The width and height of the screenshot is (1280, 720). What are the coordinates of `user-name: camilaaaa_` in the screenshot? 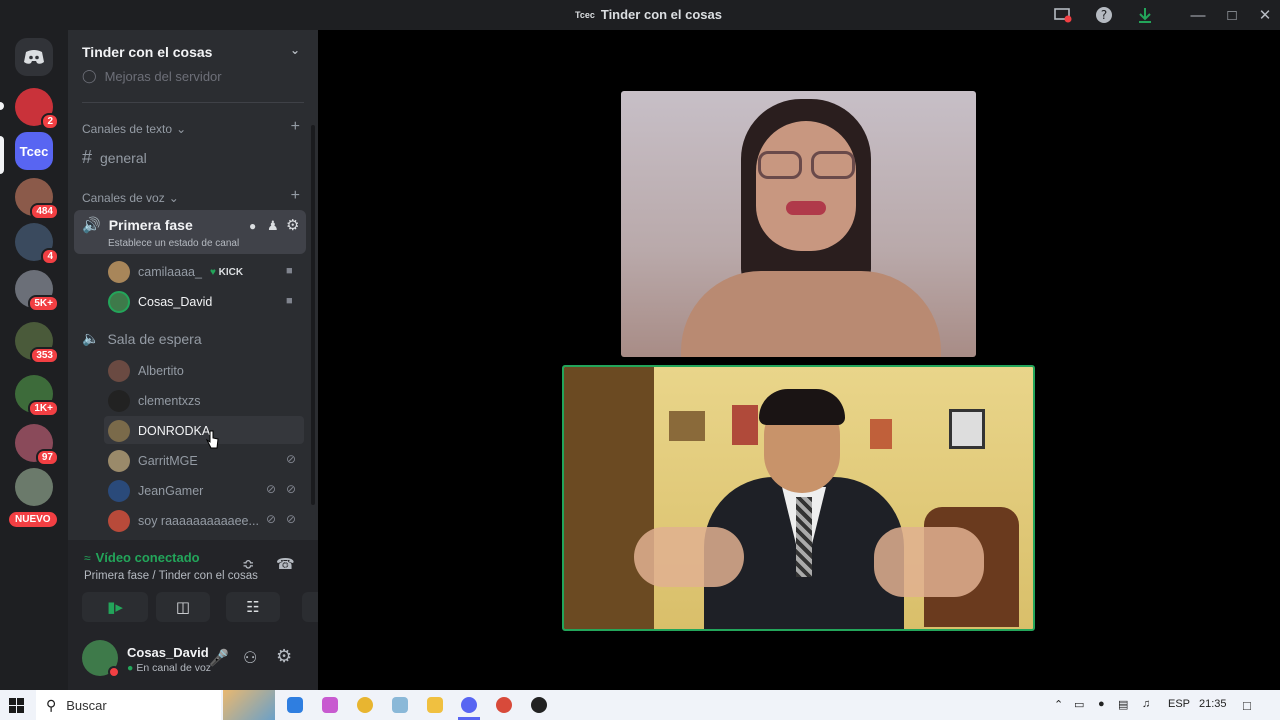 It's located at (170, 272).